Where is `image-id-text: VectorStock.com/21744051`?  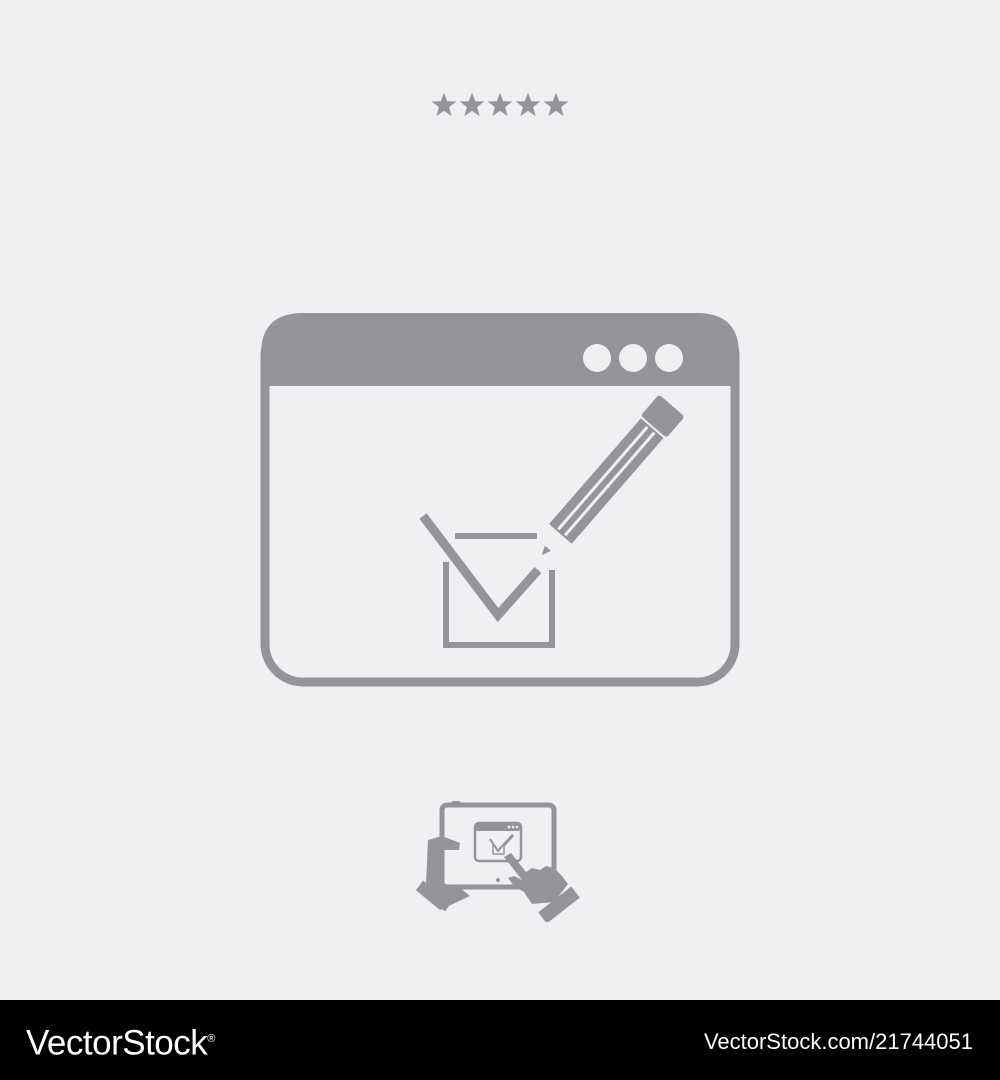
image-id-text: VectorStock.com/21744051 is located at coordinates (838, 1041).